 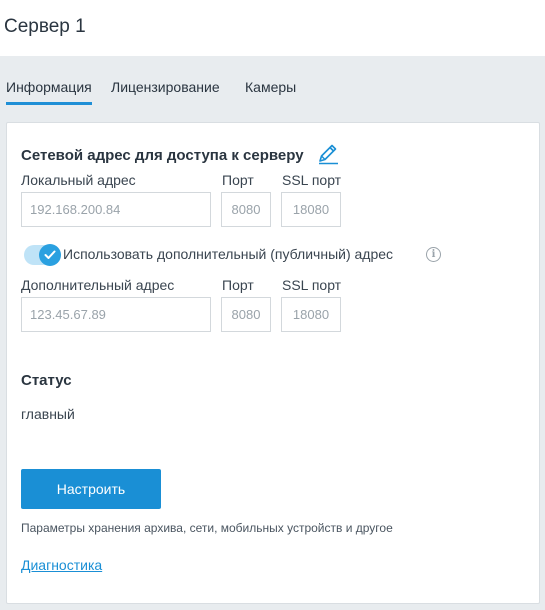 What do you see at coordinates (98, 285) in the screenshot?
I see `public-address-label: Дополнительный адрес` at bounding box center [98, 285].